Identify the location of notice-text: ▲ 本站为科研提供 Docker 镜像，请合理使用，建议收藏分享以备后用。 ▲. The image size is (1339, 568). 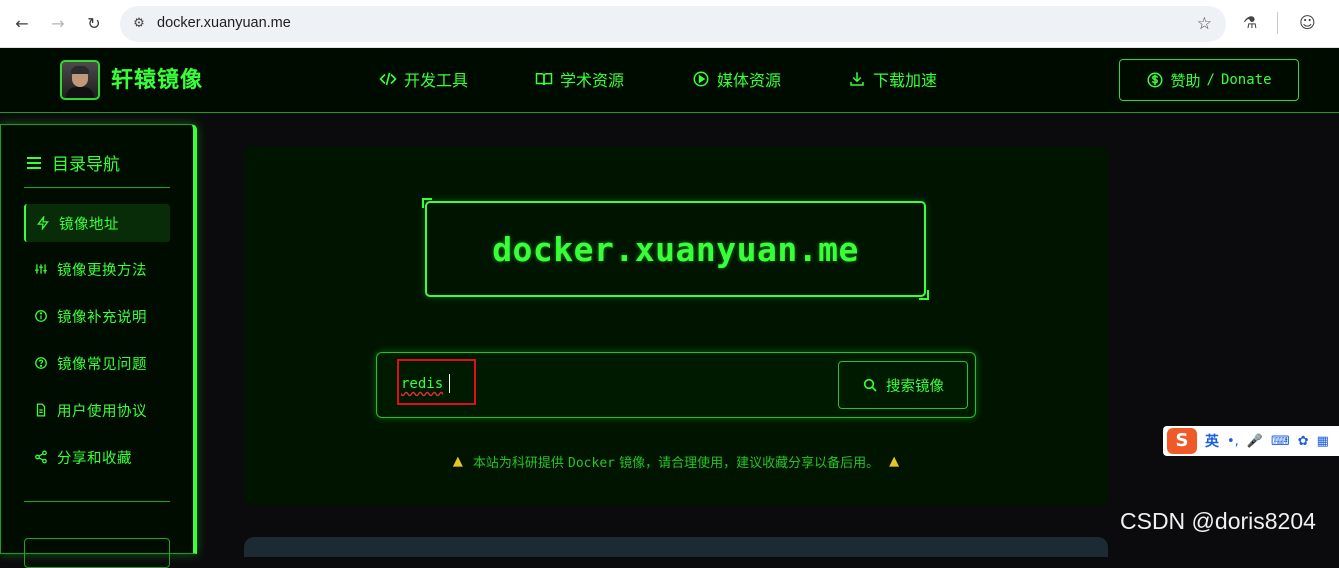
(676, 461).